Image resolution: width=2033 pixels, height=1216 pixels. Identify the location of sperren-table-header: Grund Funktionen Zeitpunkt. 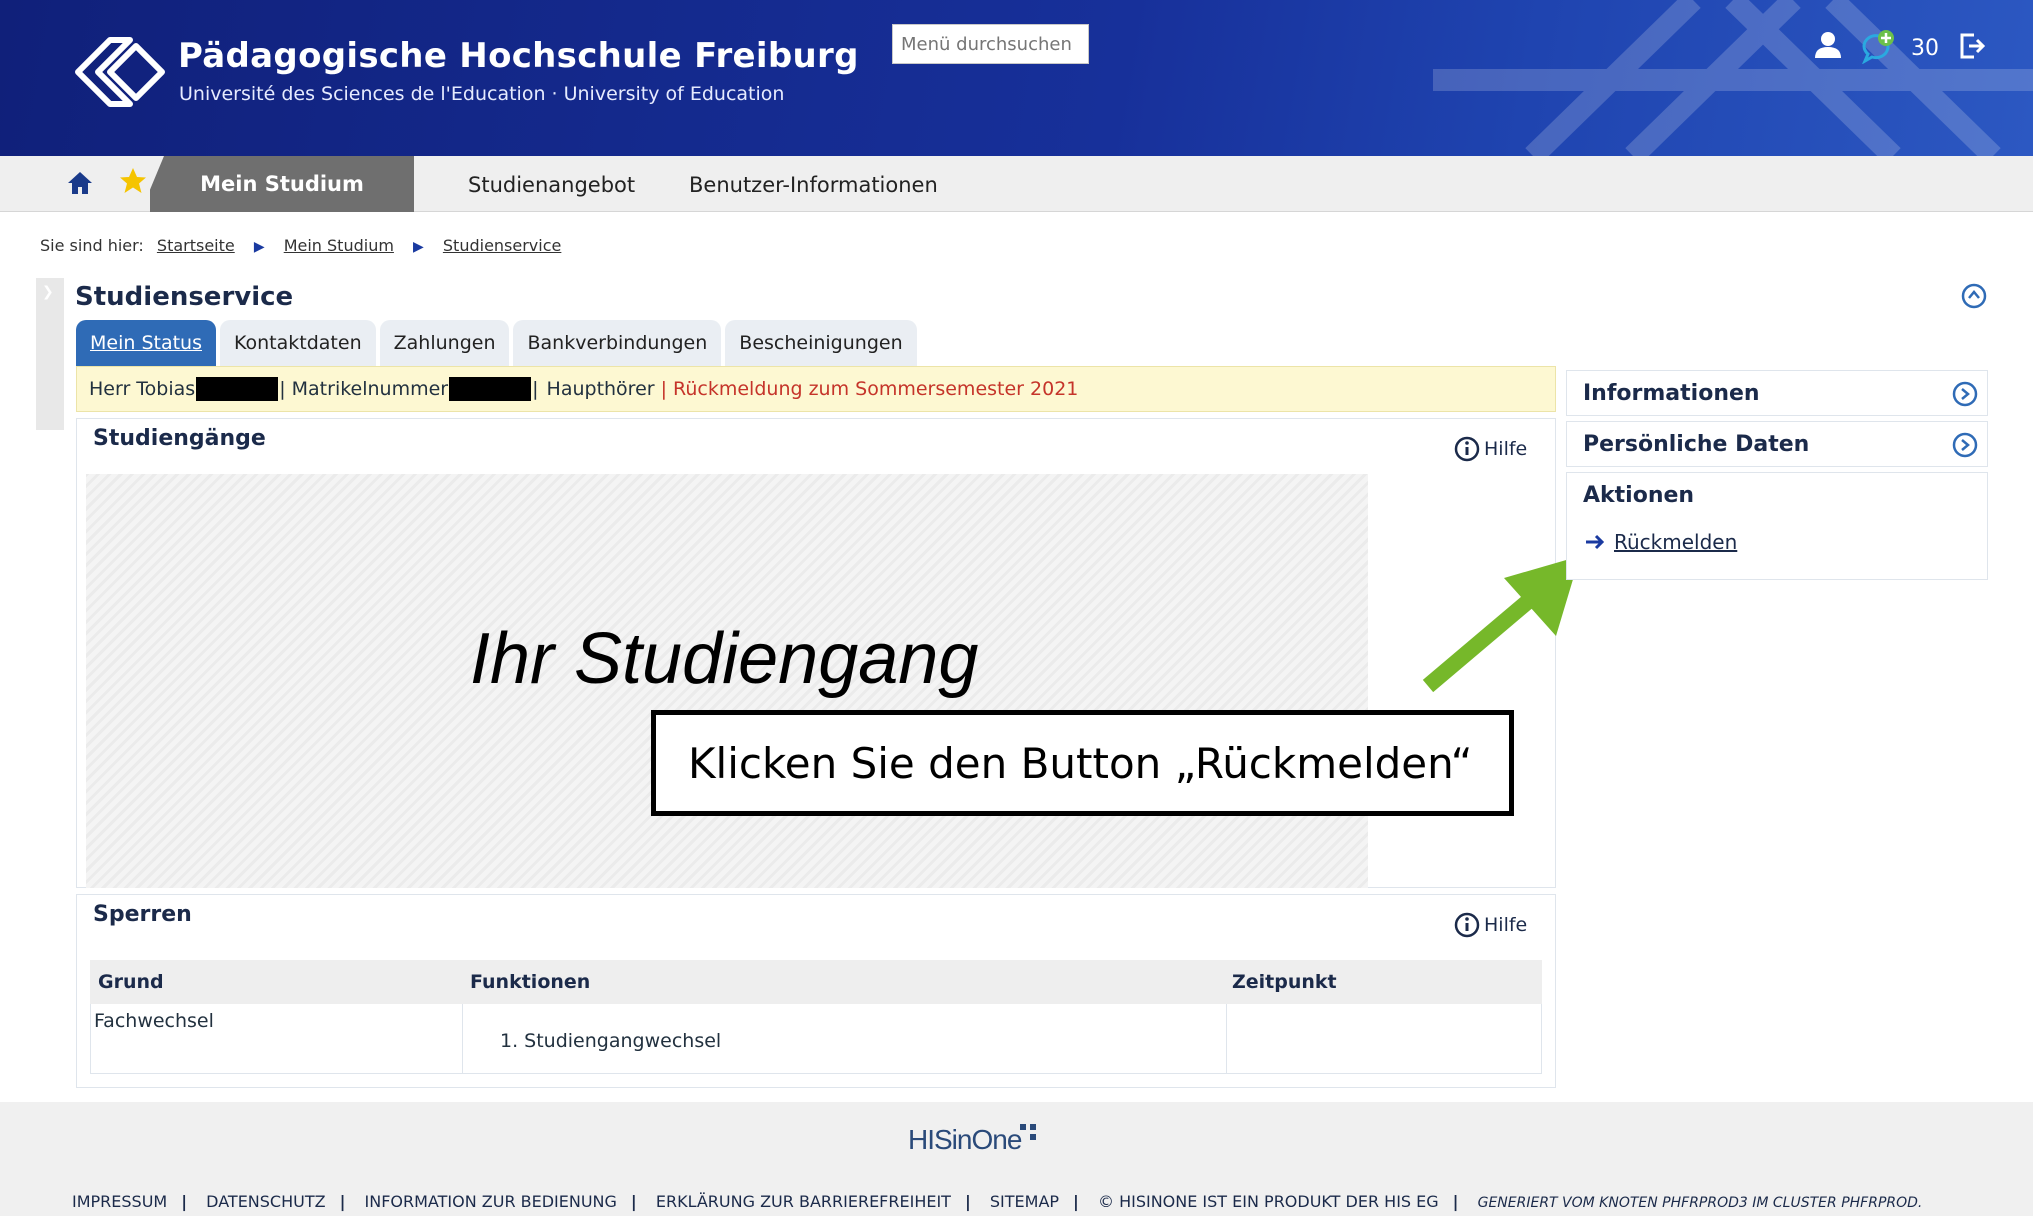
(816, 982).